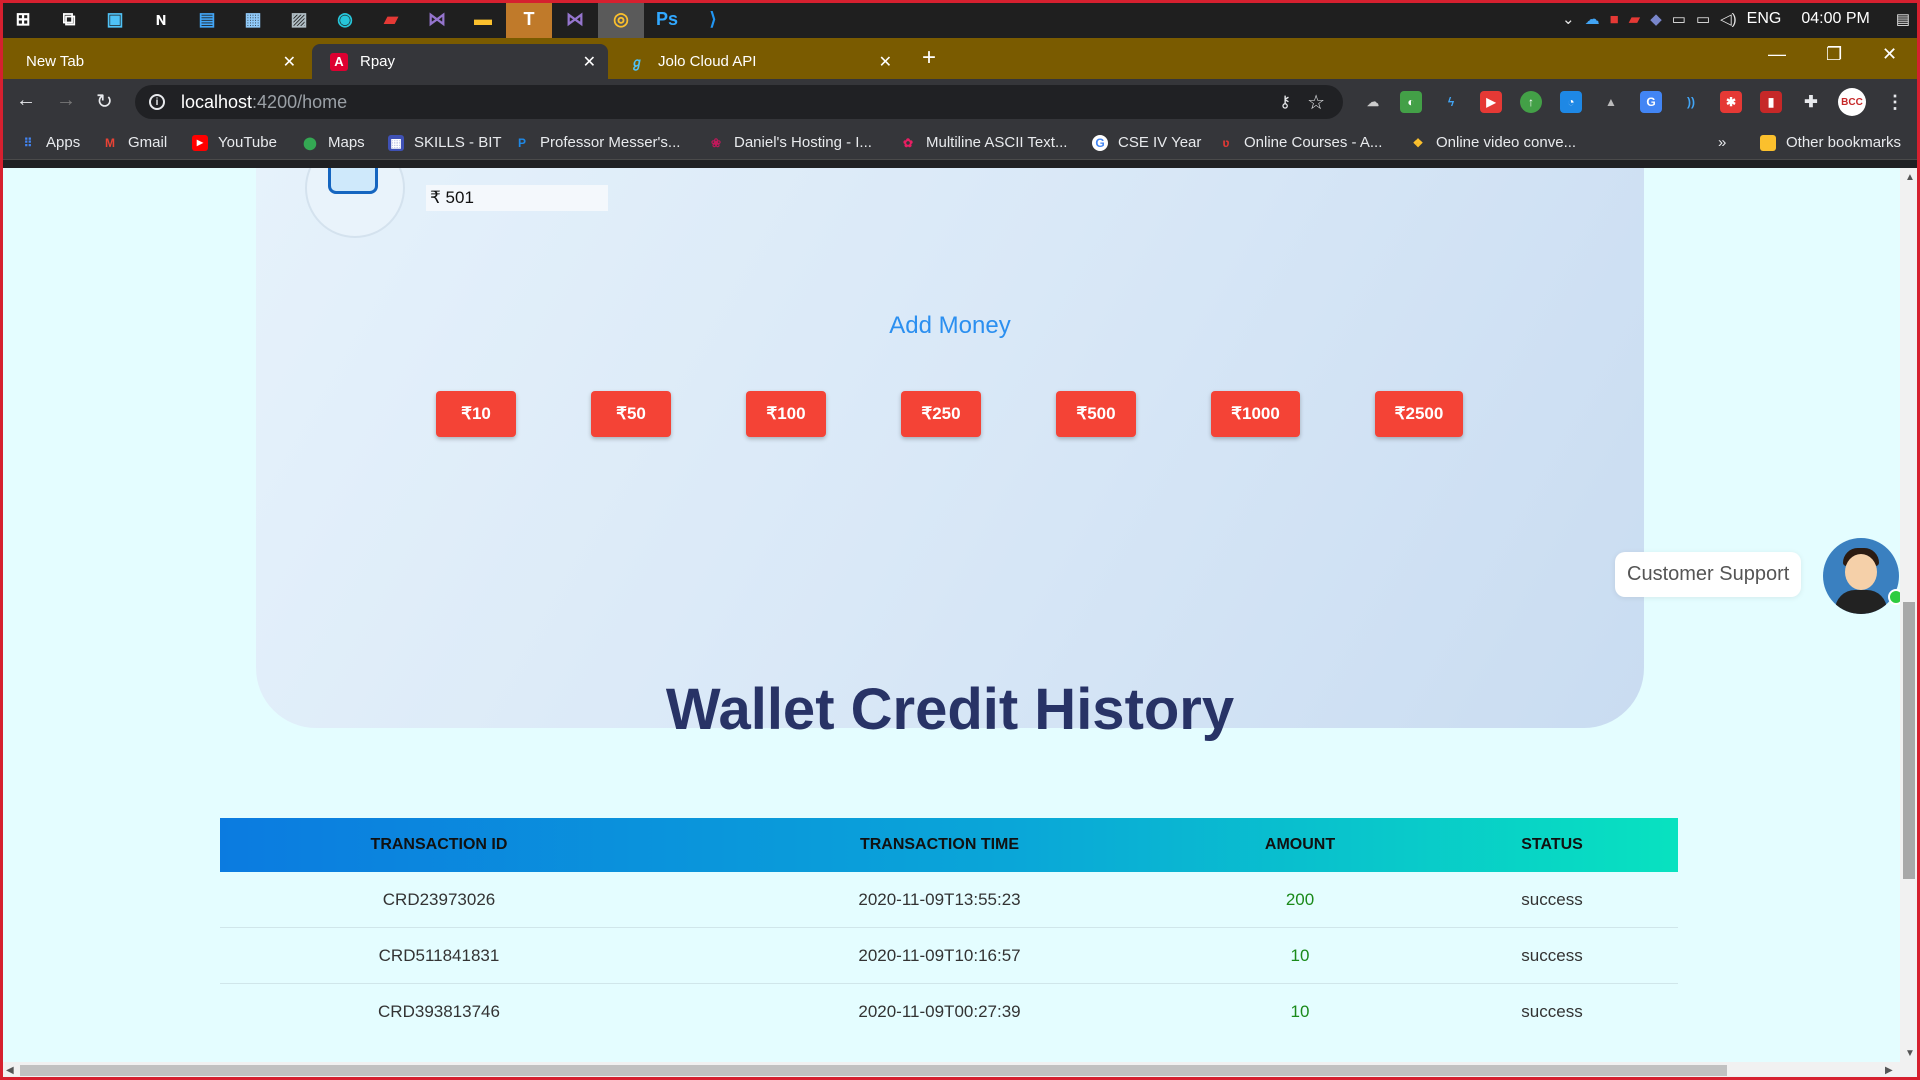 The width and height of the screenshot is (1920, 1080). Describe the element at coordinates (1811, 102) in the screenshot. I see `extensions-puzzle-icon: ✚` at that location.